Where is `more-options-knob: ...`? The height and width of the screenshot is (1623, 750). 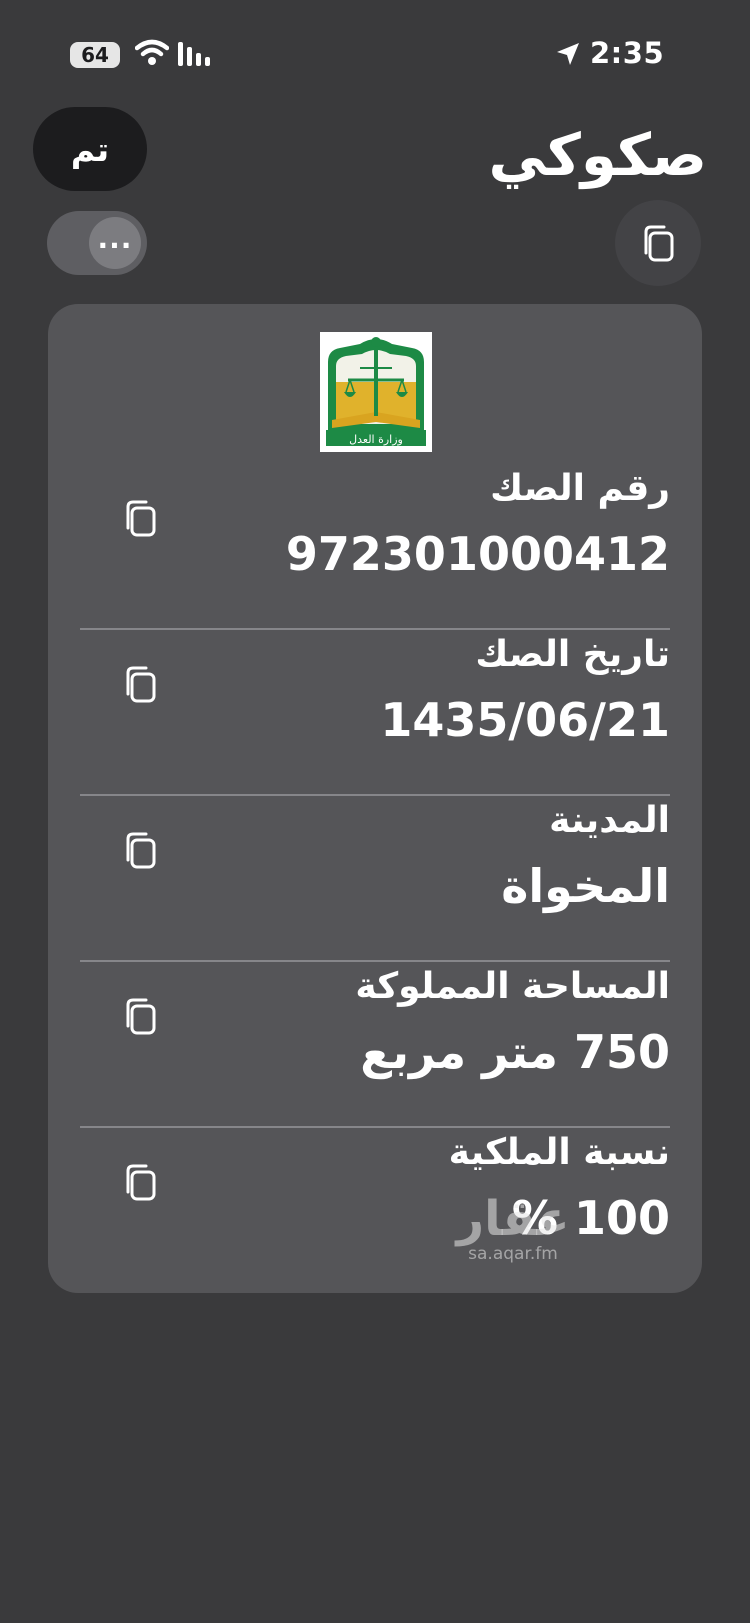 more-options-knob: ... is located at coordinates (115, 243).